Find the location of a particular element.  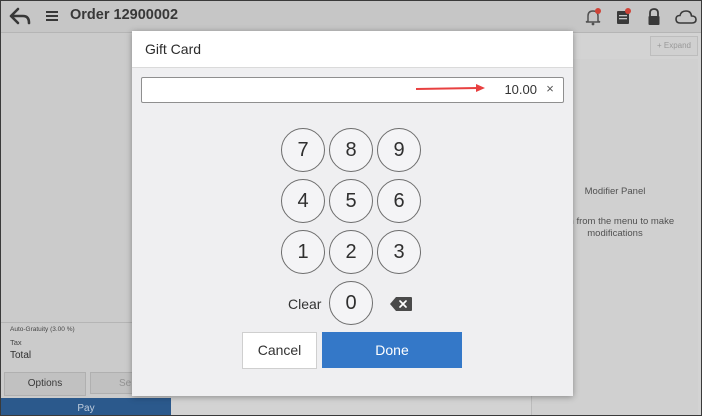

done-button: Done is located at coordinates (392, 350).